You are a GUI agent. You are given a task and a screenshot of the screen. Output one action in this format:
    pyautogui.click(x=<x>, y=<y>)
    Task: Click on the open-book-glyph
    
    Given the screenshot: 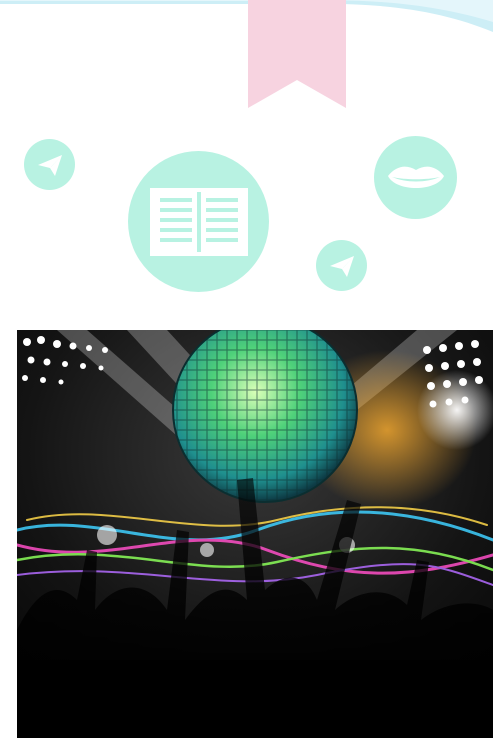 What is the action you would take?
    pyautogui.click(x=198, y=221)
    